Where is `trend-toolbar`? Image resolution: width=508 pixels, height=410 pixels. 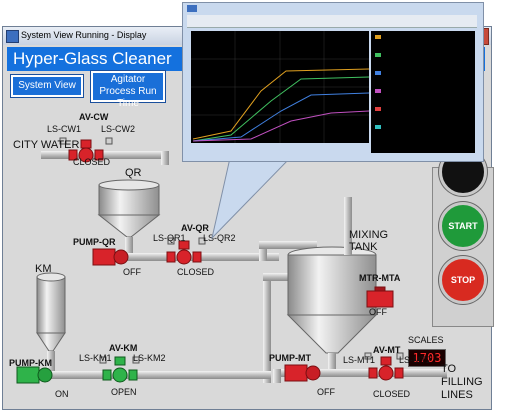
trend-toolbar is located at coordinates (332, 21).